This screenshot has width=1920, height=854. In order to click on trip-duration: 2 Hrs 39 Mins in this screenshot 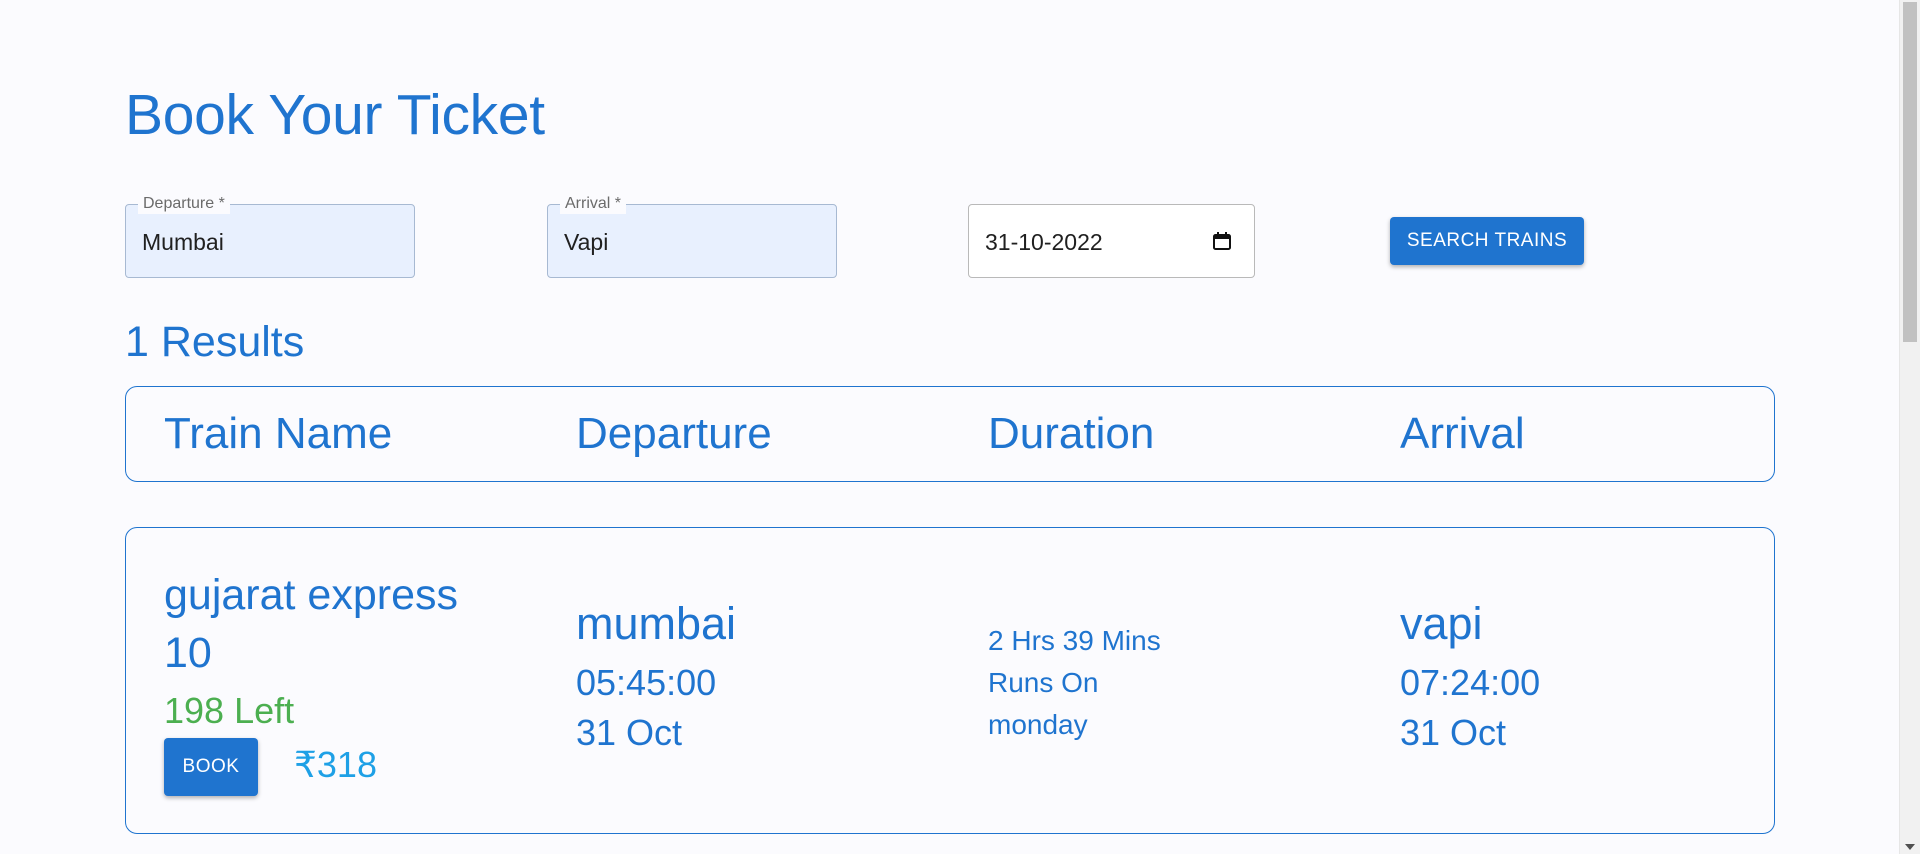, I will do `click(1074, 640)`.